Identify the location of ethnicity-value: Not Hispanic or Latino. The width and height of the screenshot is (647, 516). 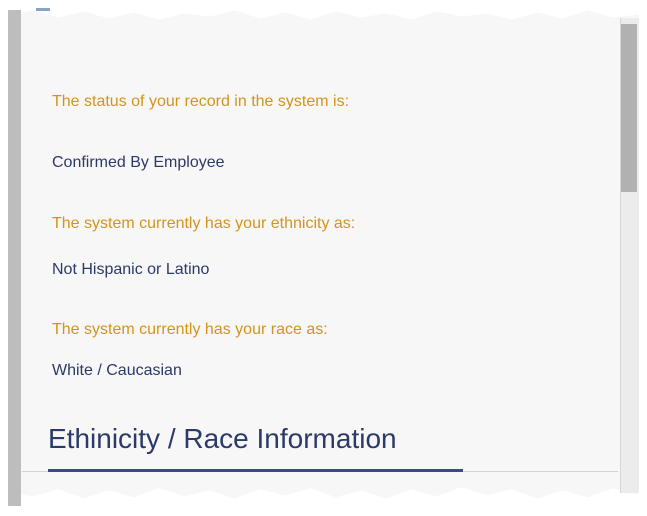
(131, 269).